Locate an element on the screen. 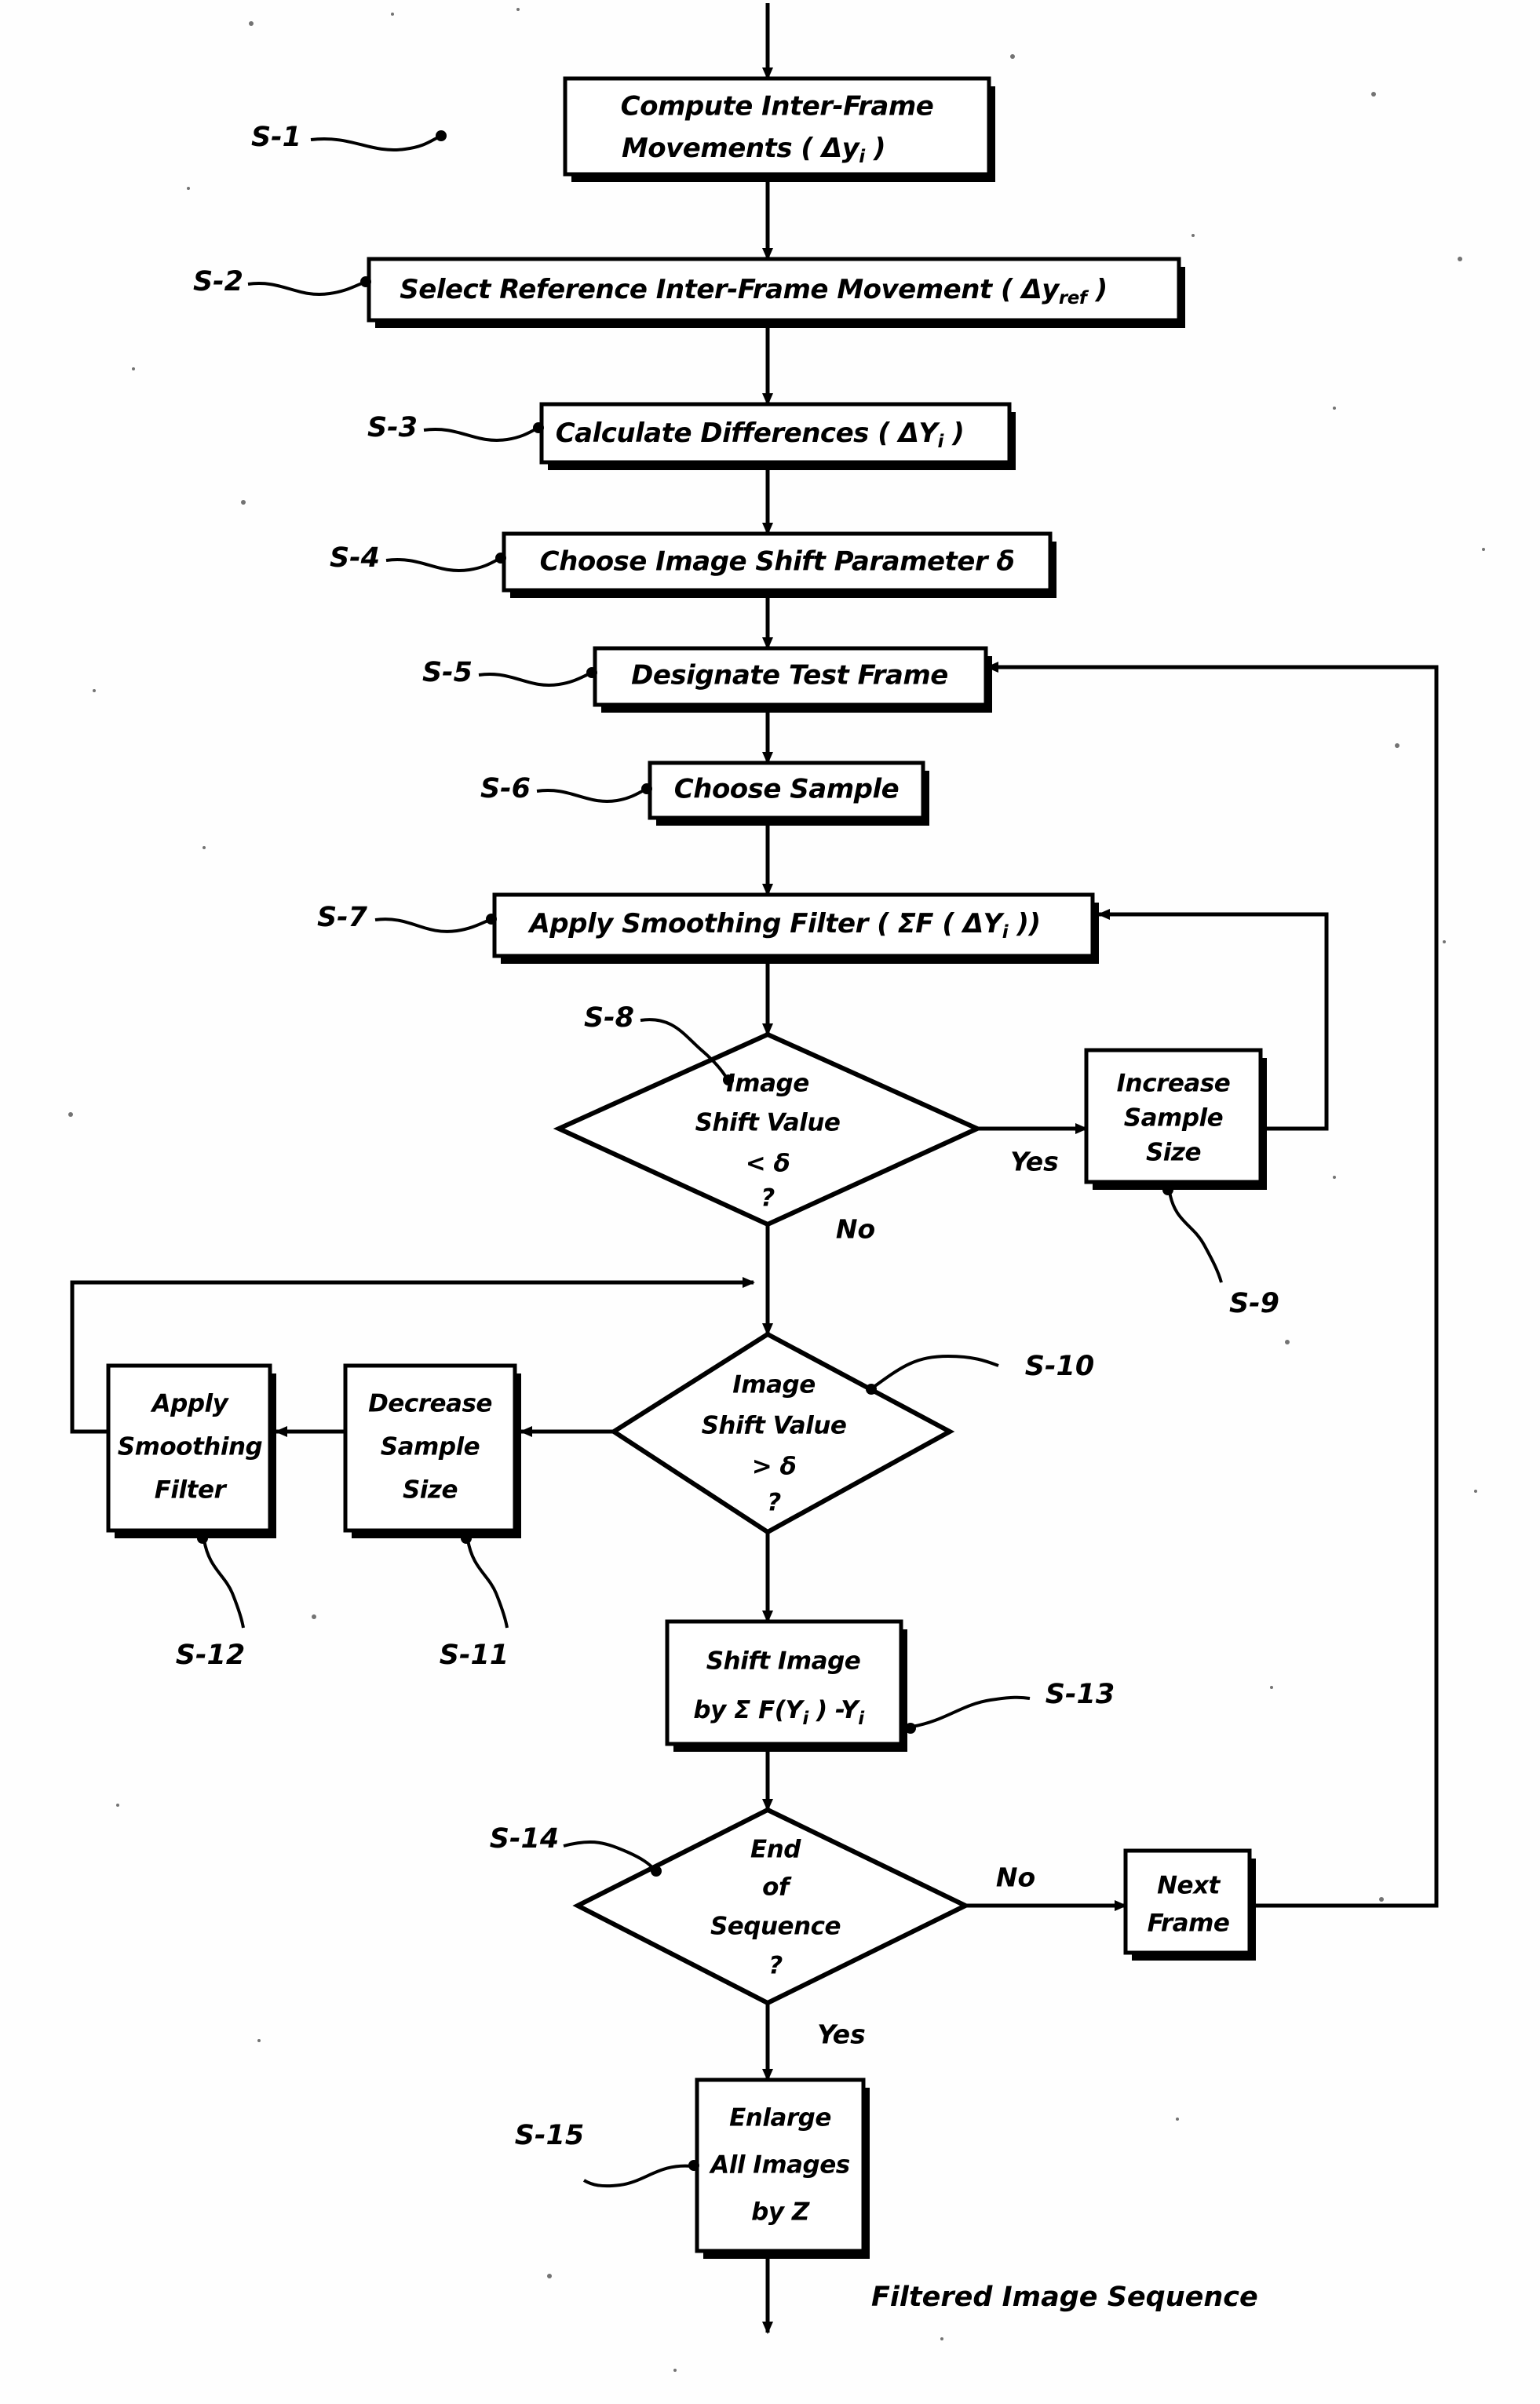 This screenshot has height=2404, width=1540. leader-s11 is located at coordinates (487, 1584).